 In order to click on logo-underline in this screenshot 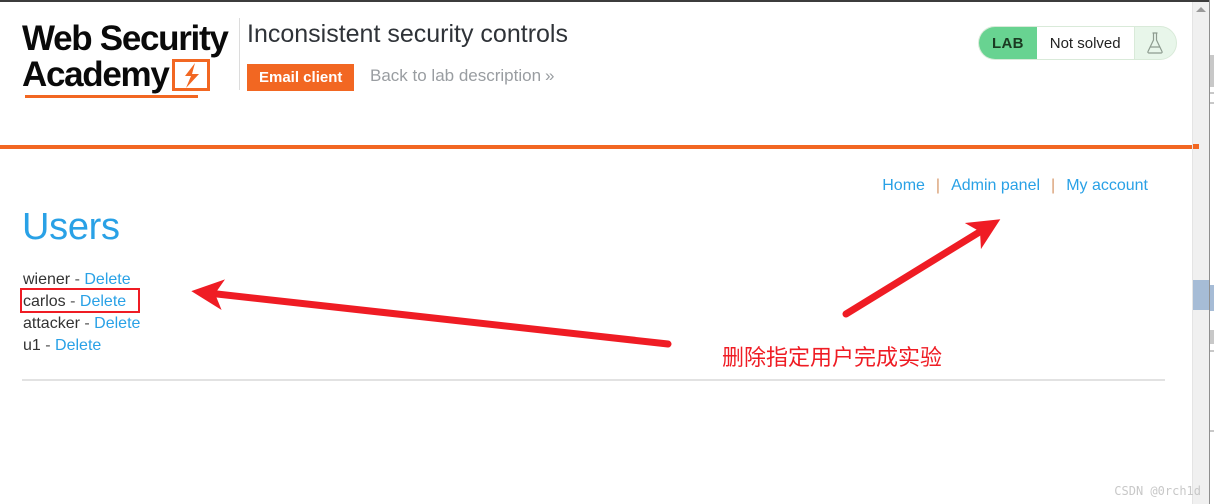, I will do `click(111, 96)`.